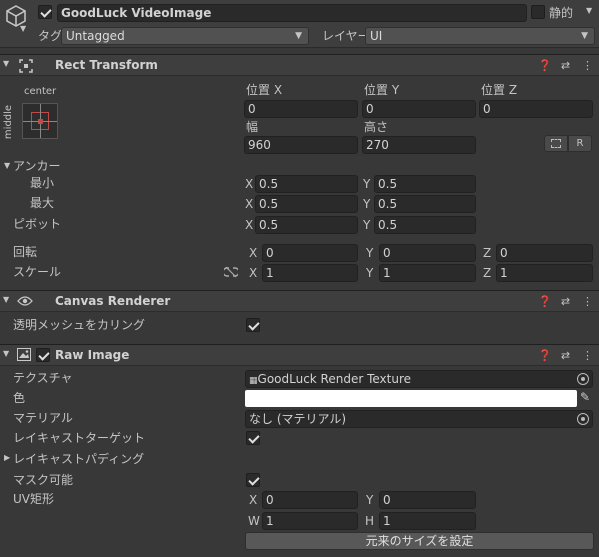 The height and width of the screenshot is (557, 599). What do you see at coordinates (301, 109) in the screenshot?
I see `pos-x-field: 0` at bounding box center [301, 109].